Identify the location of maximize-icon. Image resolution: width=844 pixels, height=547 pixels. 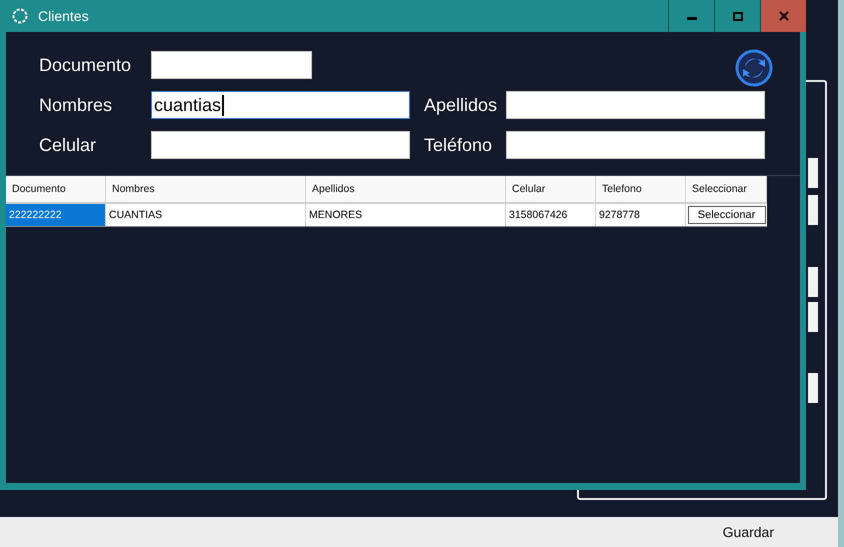
(737, 16).